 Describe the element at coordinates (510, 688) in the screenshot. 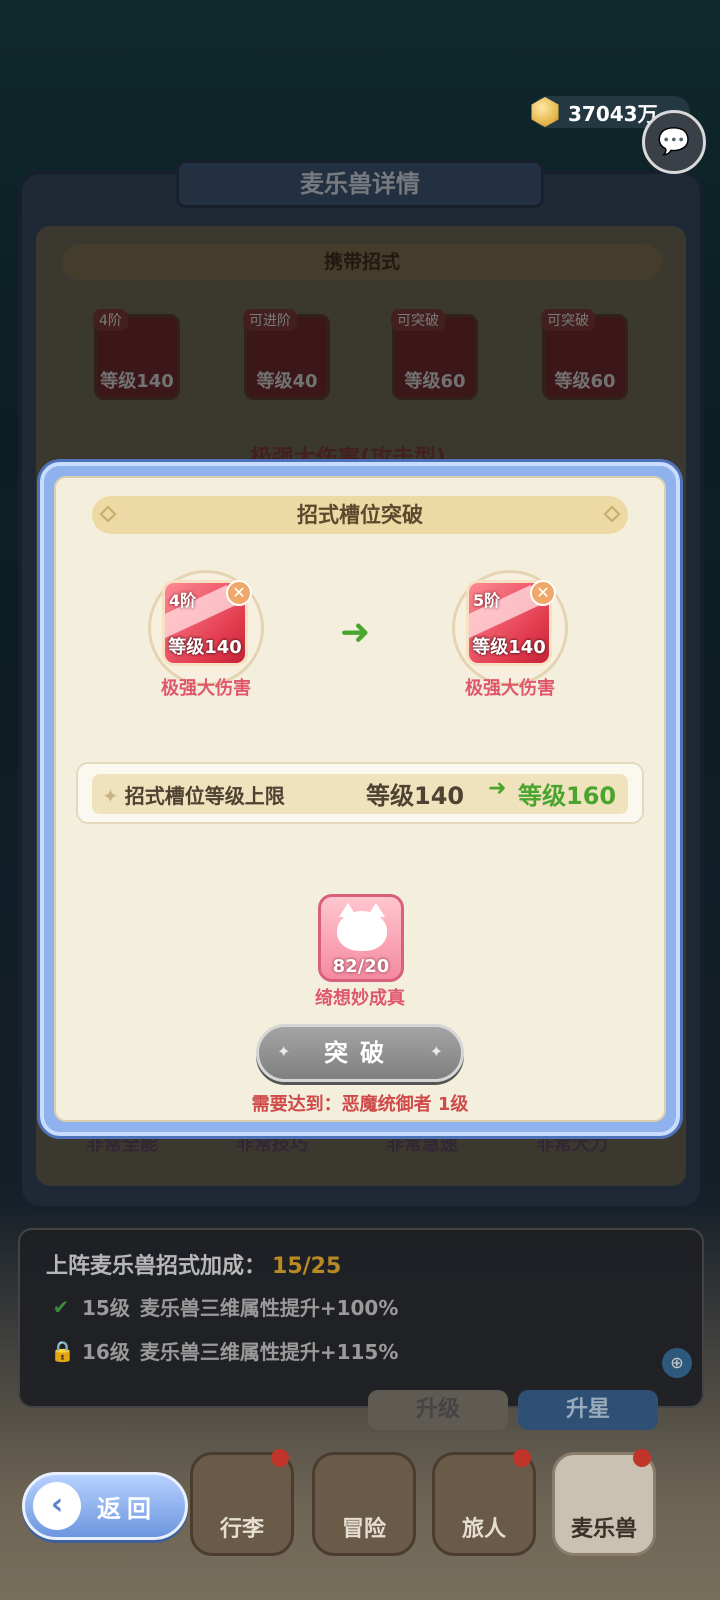

I see `skill-name-after: 极强大伤害` at that location.